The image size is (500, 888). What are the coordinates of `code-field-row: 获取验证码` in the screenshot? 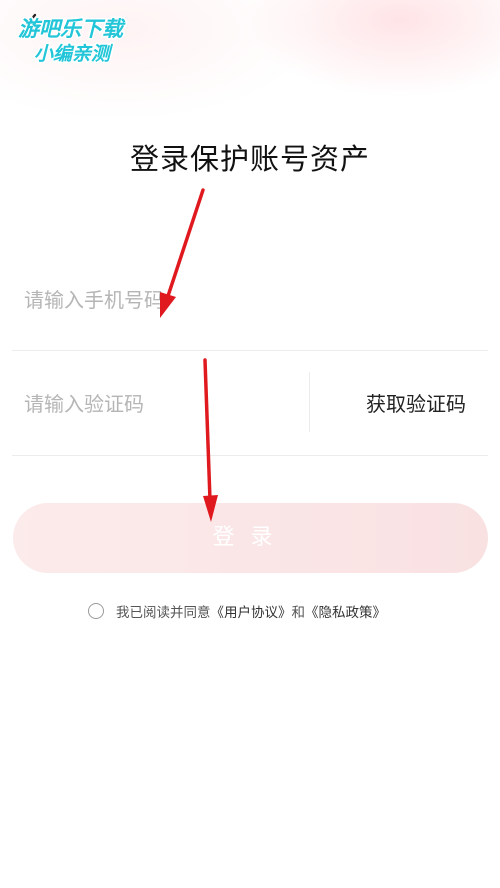 It's located at (250, 404).